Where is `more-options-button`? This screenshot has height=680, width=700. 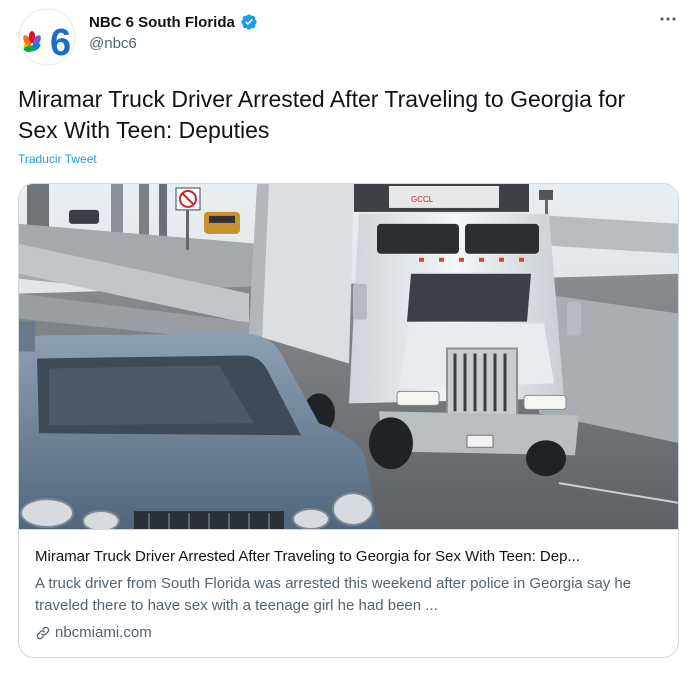
more-options-button is located at coordinates (668, 19).